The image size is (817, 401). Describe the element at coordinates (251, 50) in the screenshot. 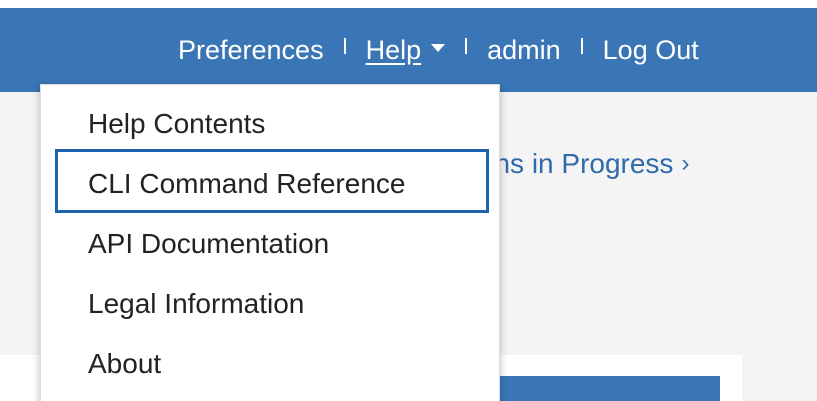

I see `preferences-link: Preferences` at that location.